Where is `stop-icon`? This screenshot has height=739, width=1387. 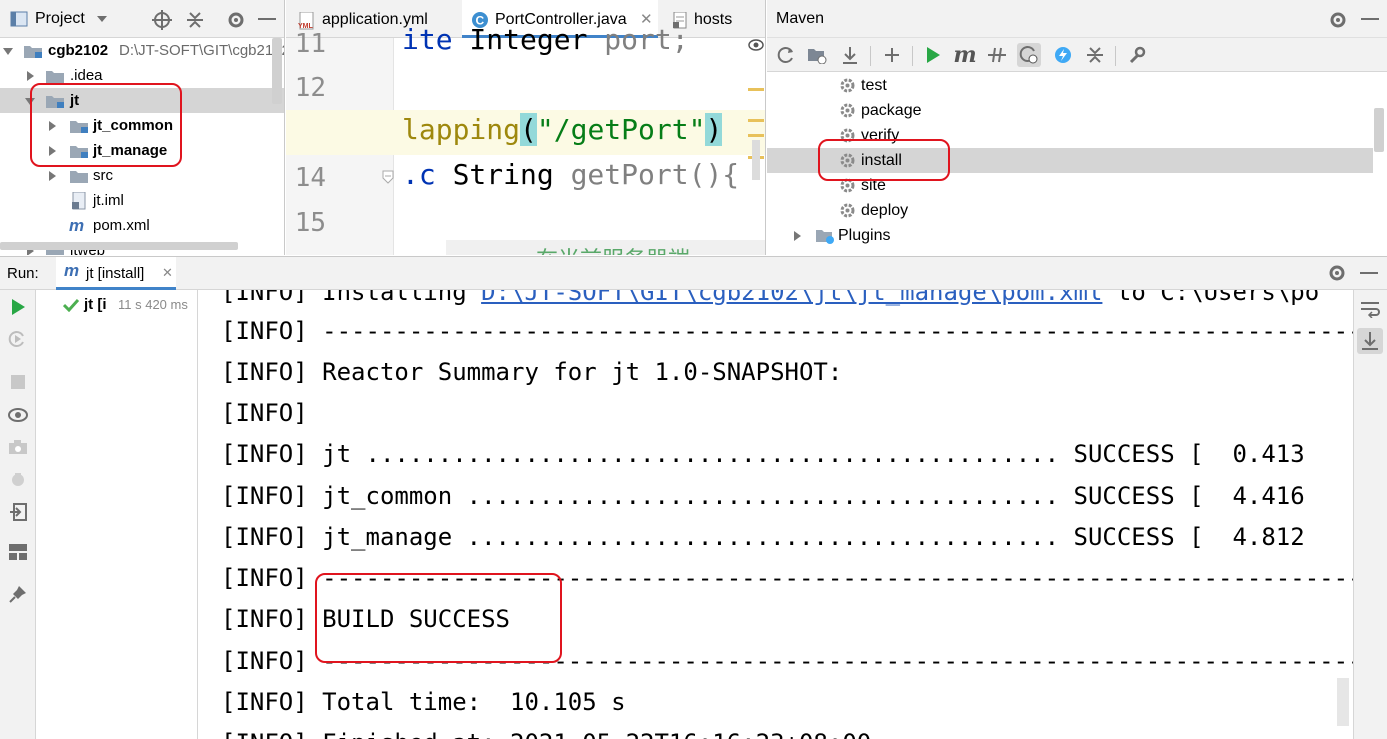 stop-icon is located at coordinates (18, 382).